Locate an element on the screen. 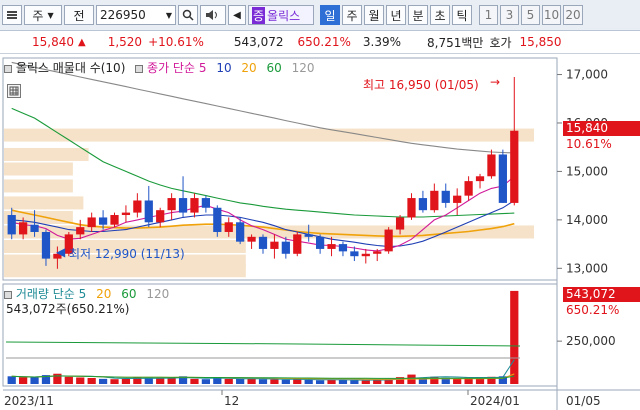 This screenshot has width=640, height=410. period-tick: 틱 is located at coordinates (462, 15).